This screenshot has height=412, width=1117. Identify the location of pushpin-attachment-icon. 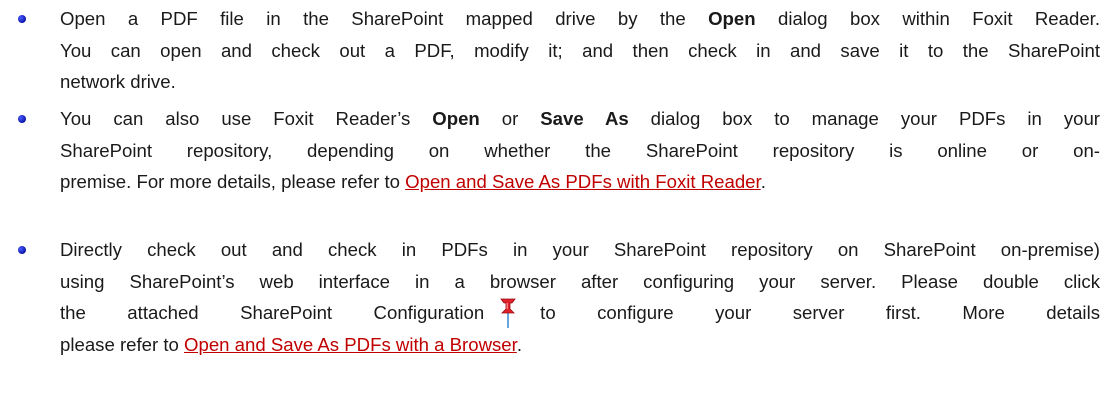
(508, 313).